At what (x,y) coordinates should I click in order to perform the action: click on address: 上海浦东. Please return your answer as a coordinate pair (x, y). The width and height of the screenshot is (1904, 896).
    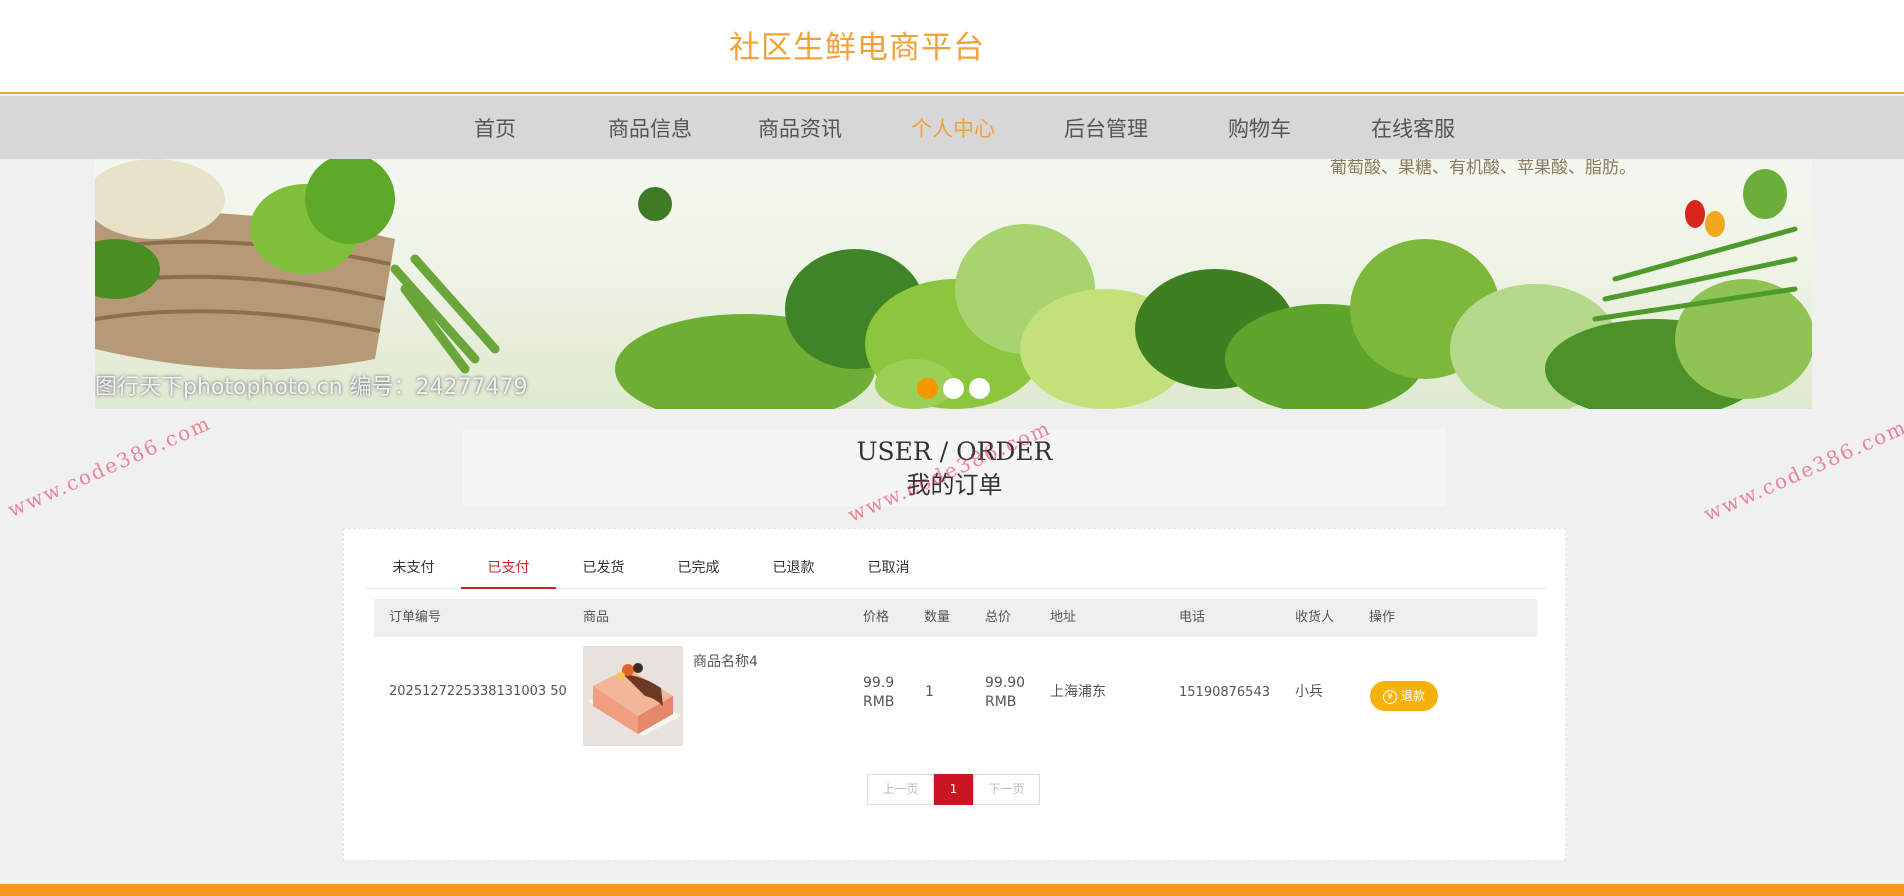
    Looking at the image, I should click on (1078, 692).